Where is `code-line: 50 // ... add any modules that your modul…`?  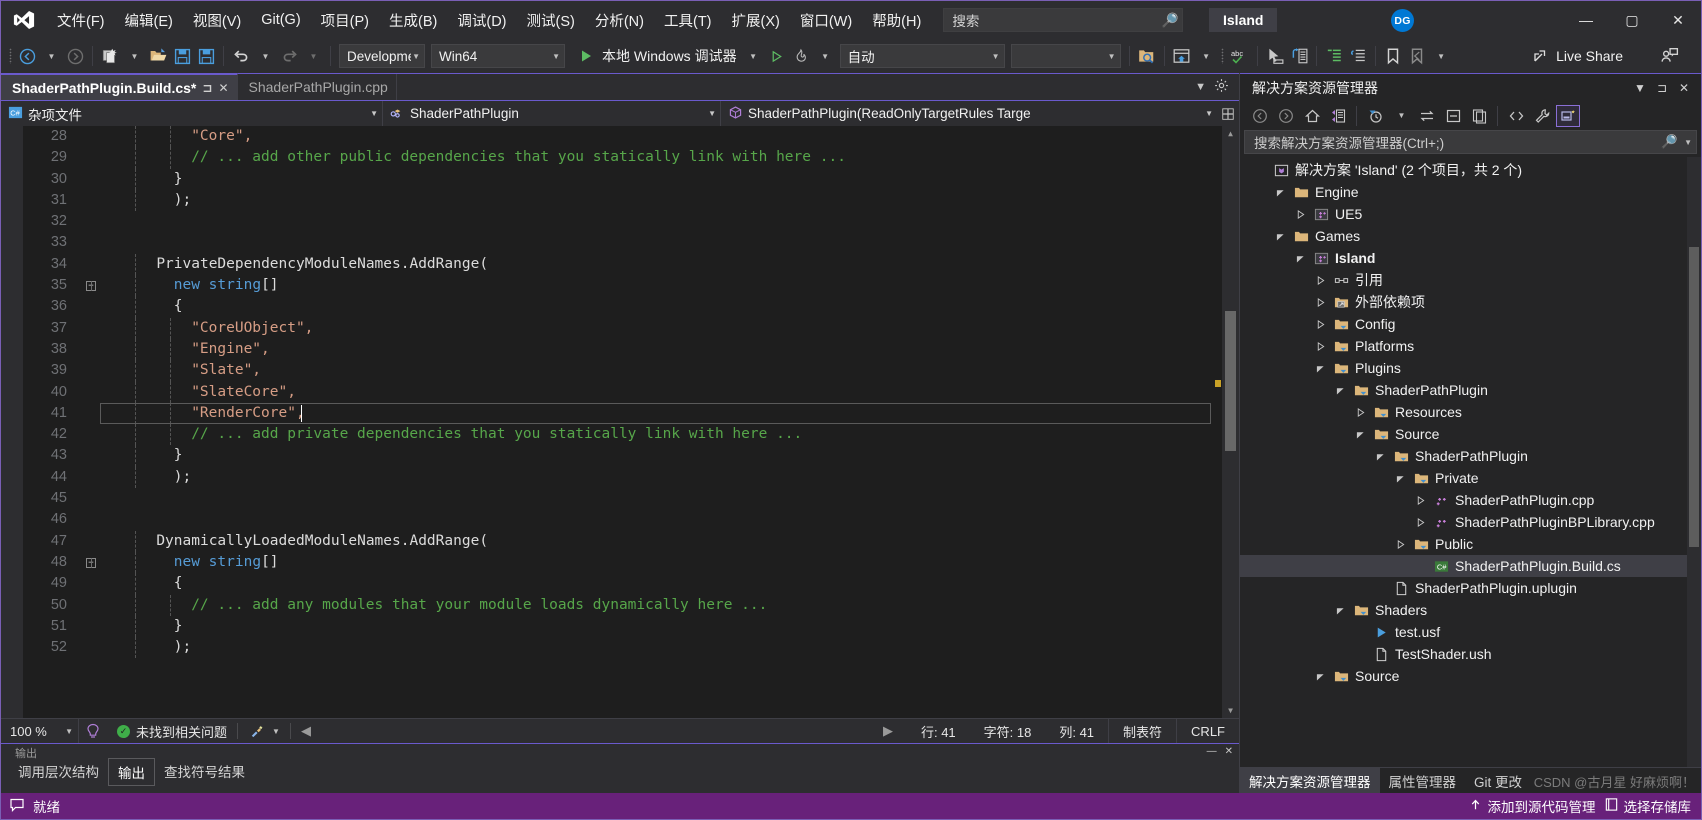
code-line: 50 // ... add any modules that your modul… is located at coordinates (631, 605).